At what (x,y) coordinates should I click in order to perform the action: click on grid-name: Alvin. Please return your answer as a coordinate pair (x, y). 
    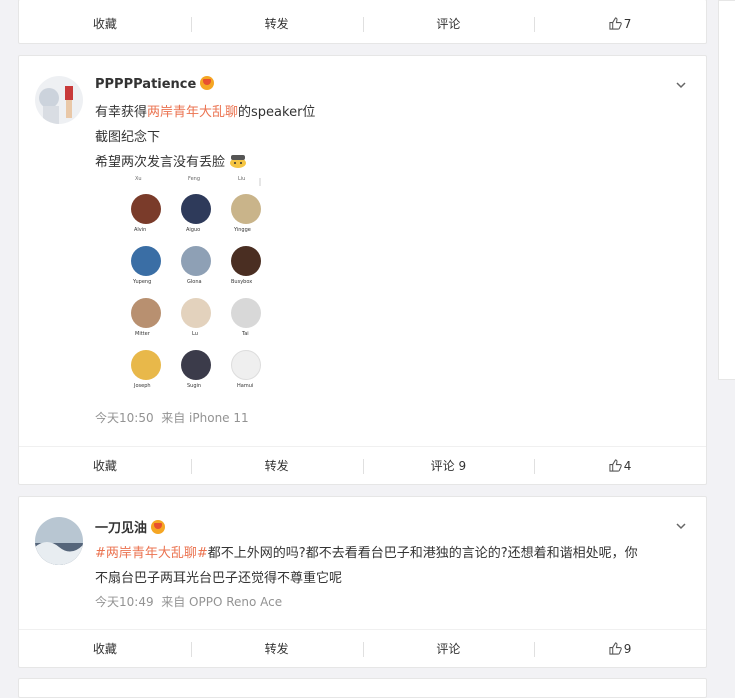
    Looking at the image, I should click on (140, 230).